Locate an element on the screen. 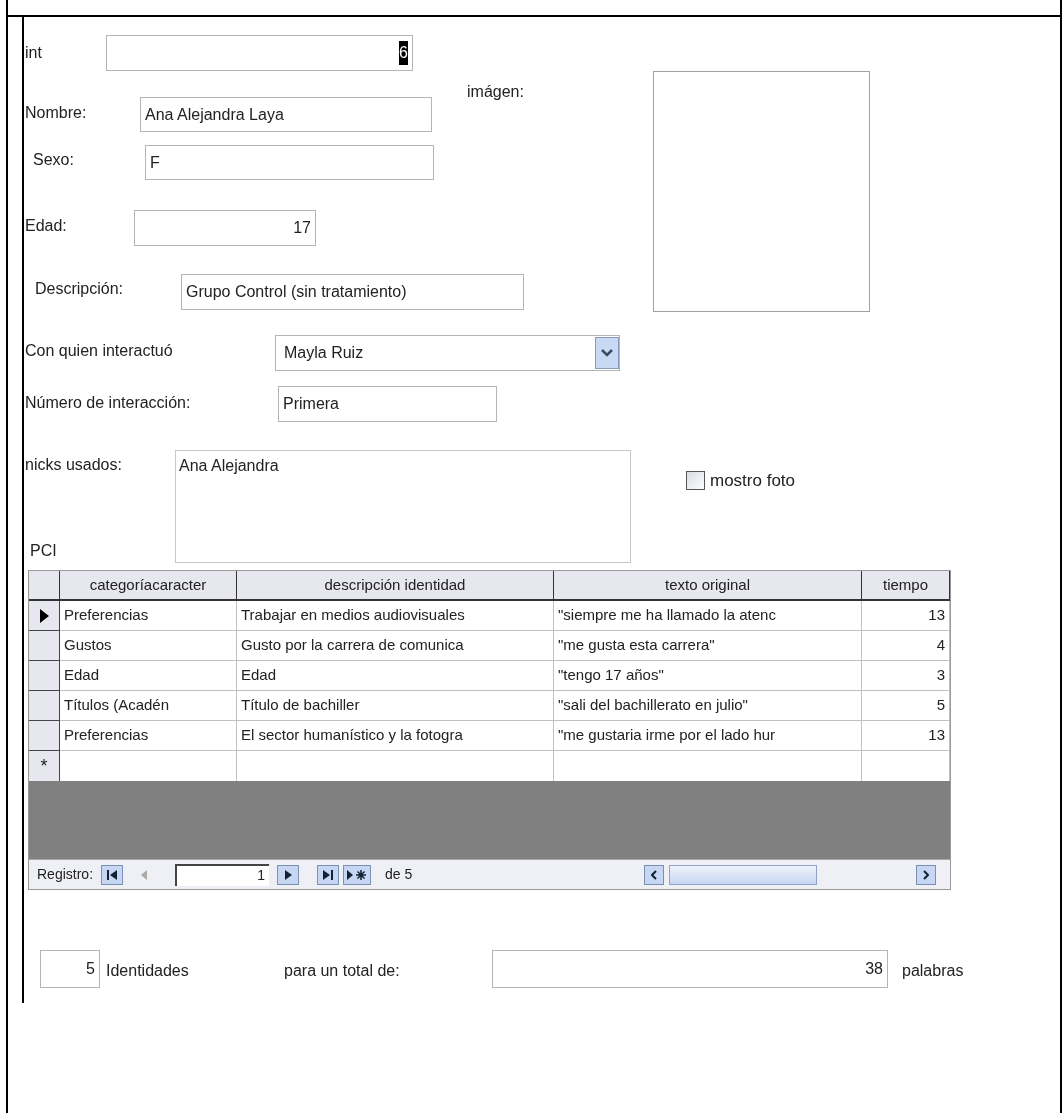 The image size is (1064, 1113). scroll-right-button is located at coordinates (926, 874).